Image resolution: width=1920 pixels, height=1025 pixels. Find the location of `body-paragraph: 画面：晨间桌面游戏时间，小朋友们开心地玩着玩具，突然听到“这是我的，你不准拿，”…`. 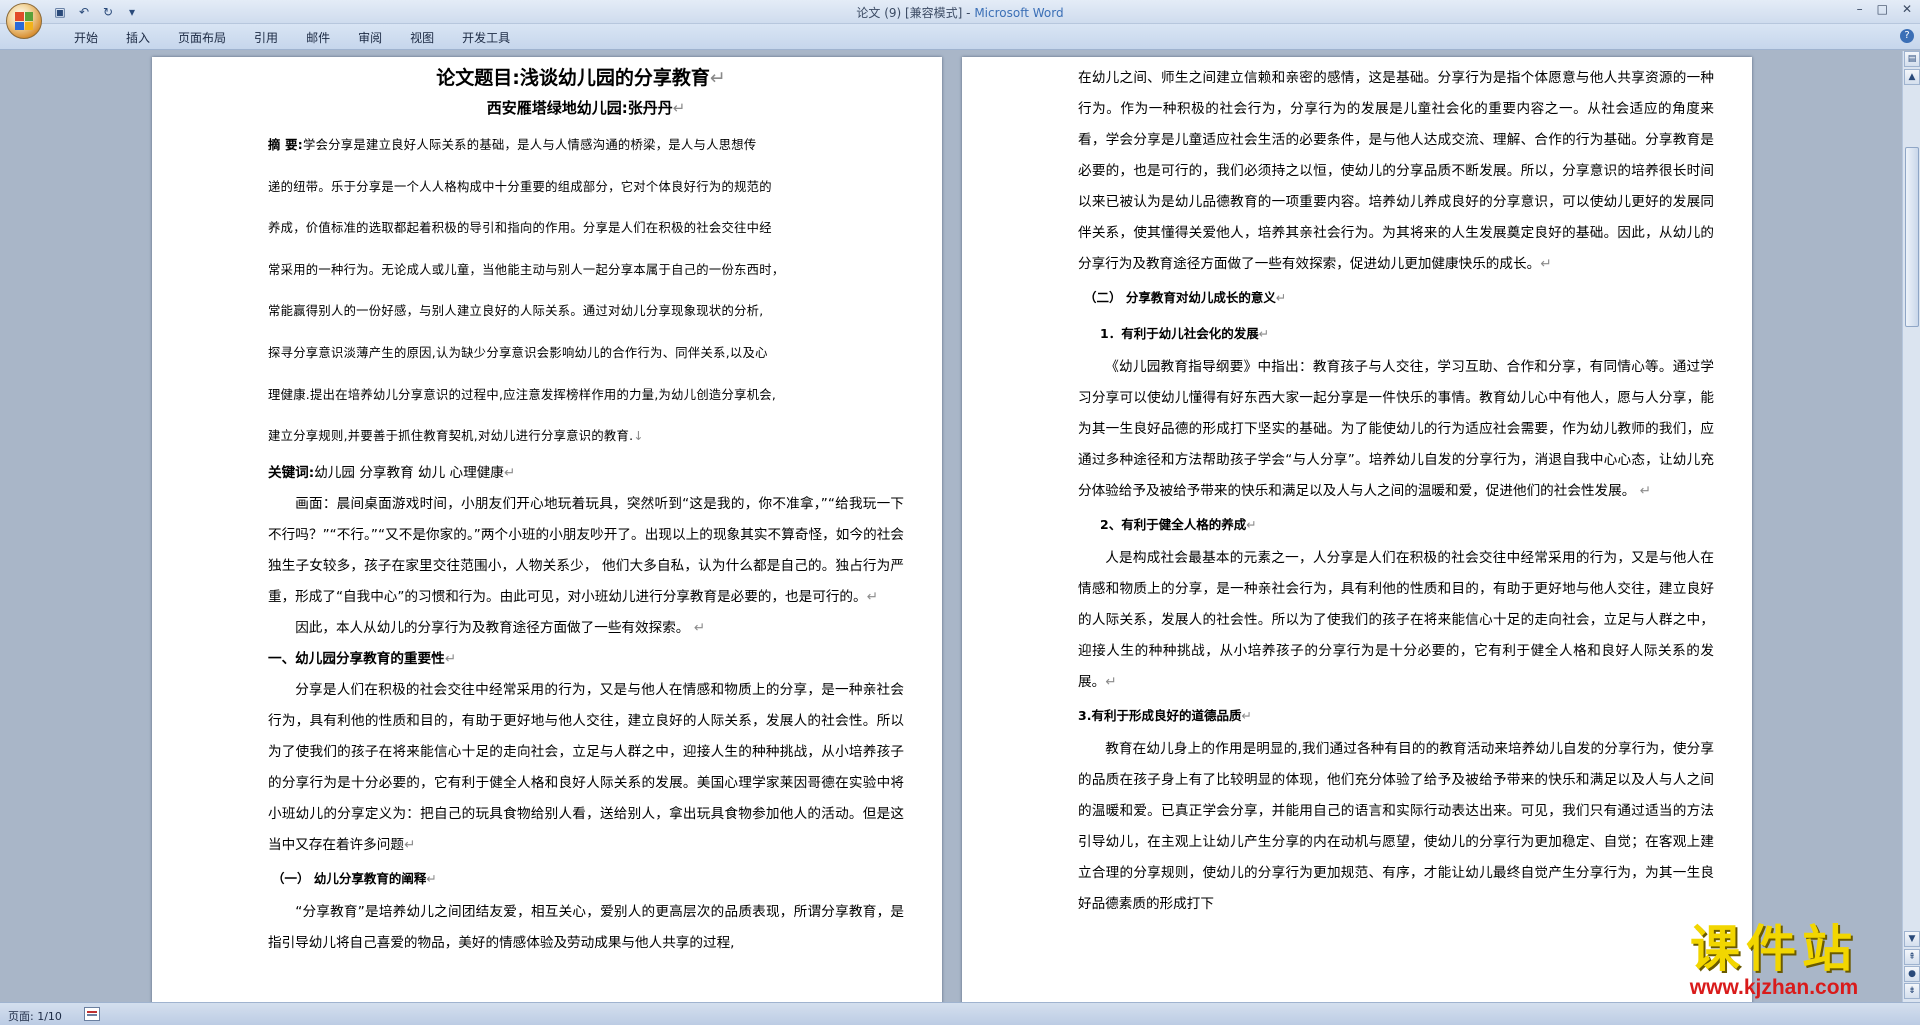

body-paragraph: 画面：晨间桌面游戏时间，小朋友们开心地玩着玩具，突然听到“这是我的，你不准拿，”… is located at coordinates (586, 550).